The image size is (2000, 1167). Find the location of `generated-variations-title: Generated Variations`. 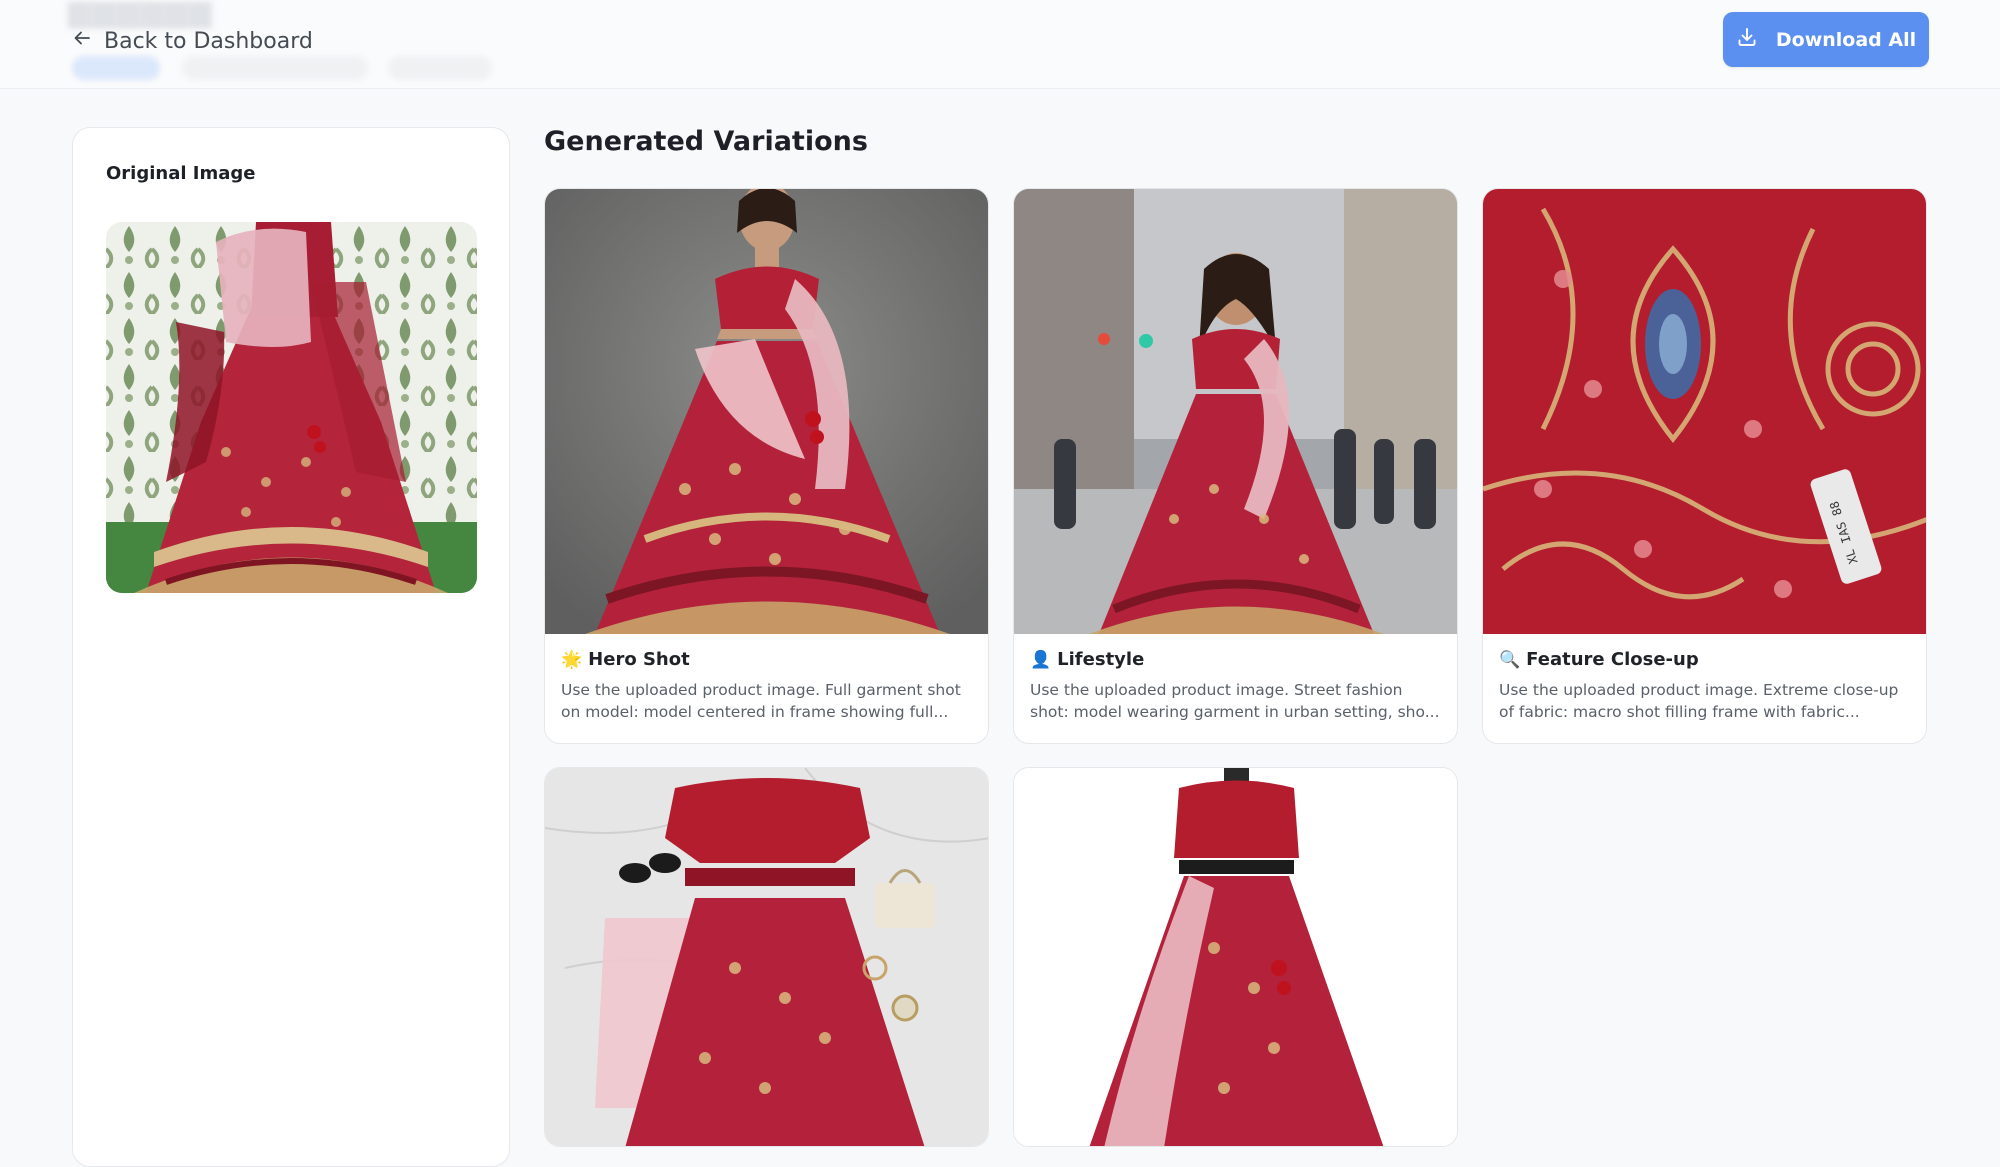

generated-variations-title: Generated Variations is located at coordinates (706, 141).